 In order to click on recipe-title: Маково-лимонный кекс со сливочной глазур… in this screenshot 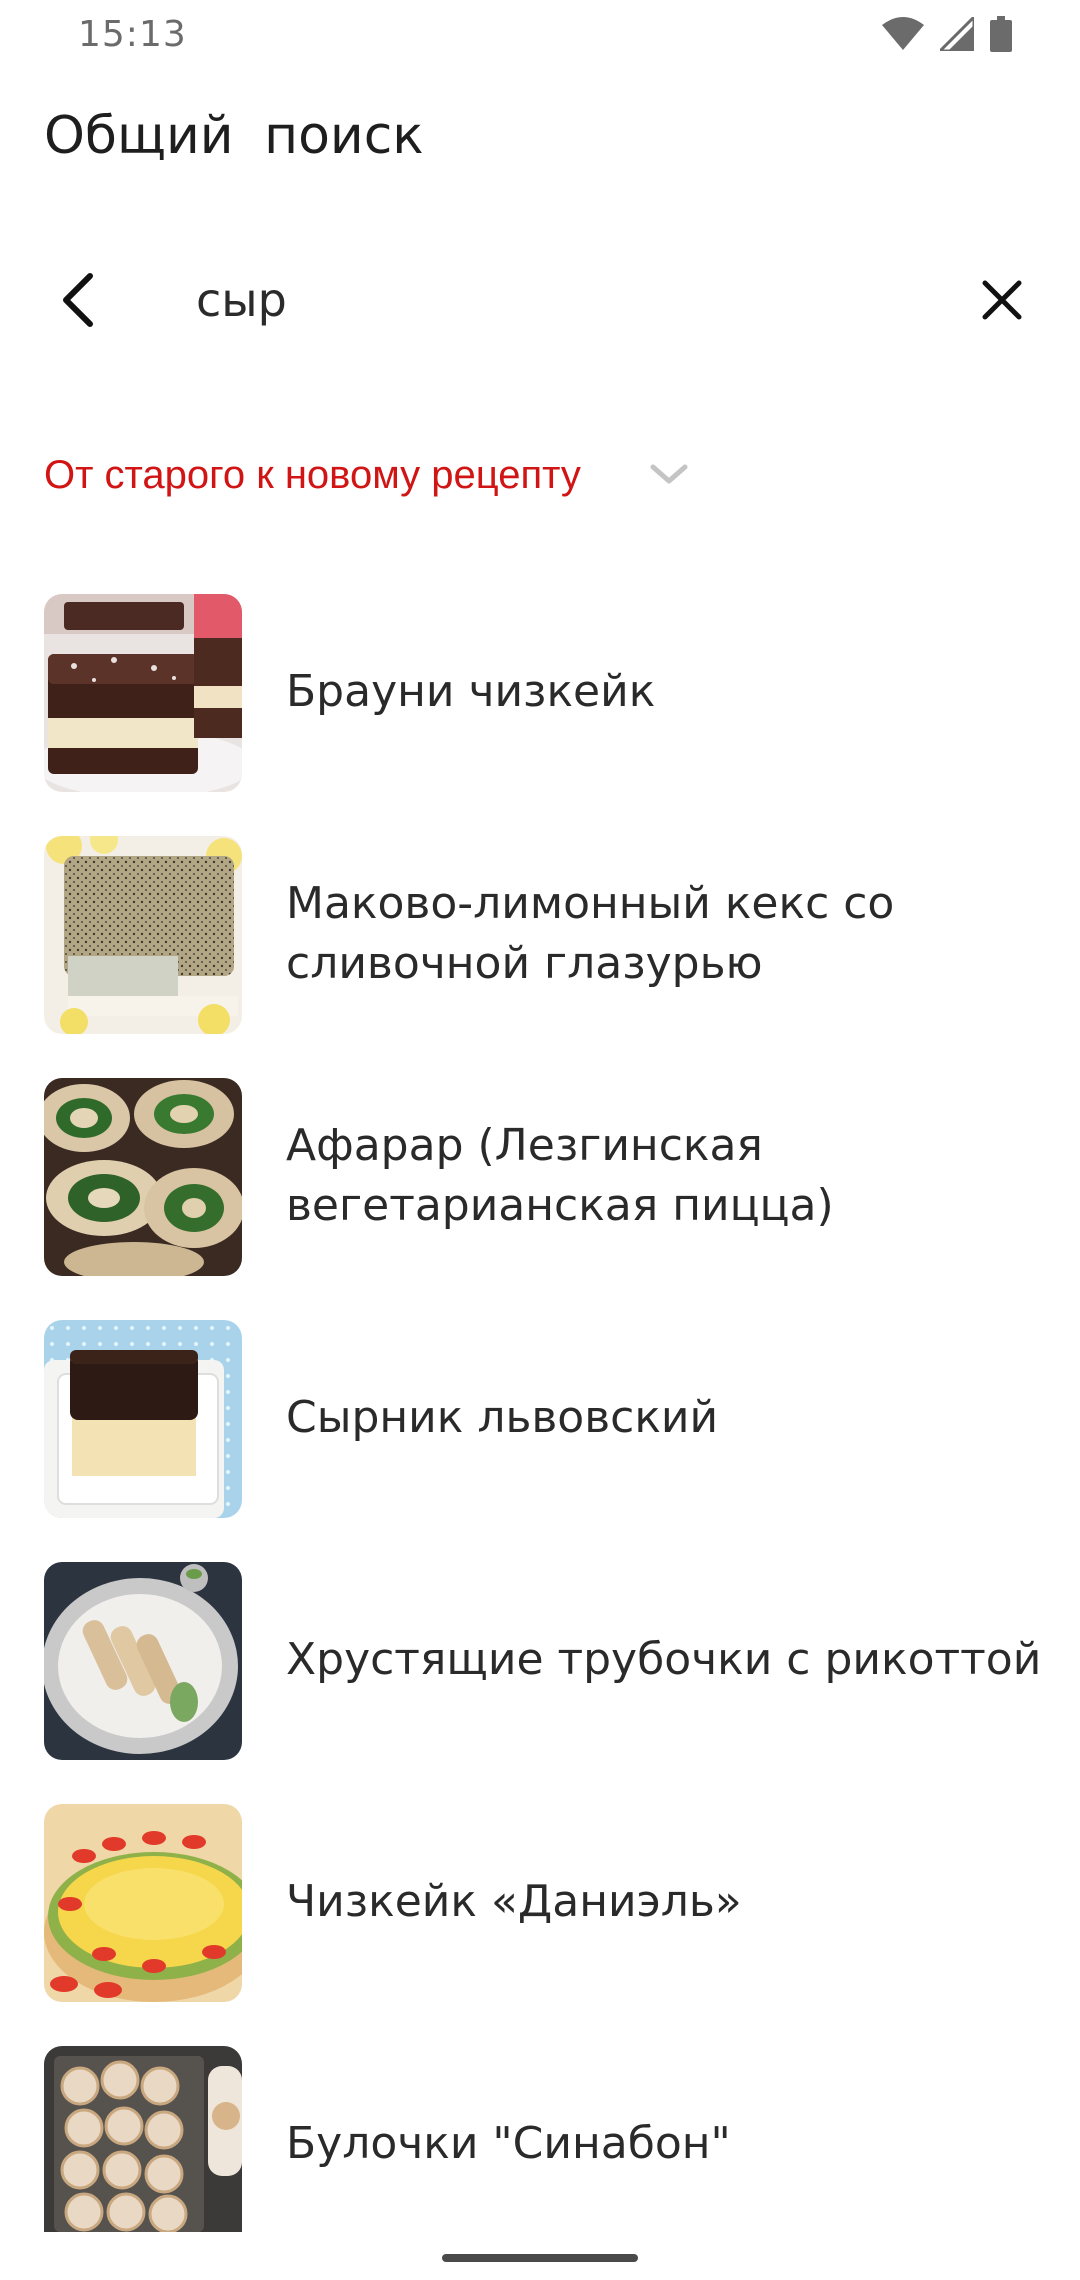, I will do `click(590, 933)`.